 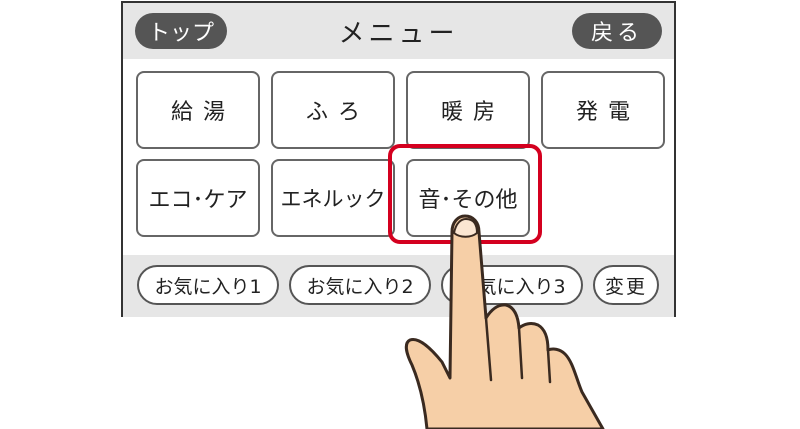 What do you see at coordinates (208, 285) in the screenshot?
I see `favorite-button-1: お気に入り1` at bounding box center [208, 285].